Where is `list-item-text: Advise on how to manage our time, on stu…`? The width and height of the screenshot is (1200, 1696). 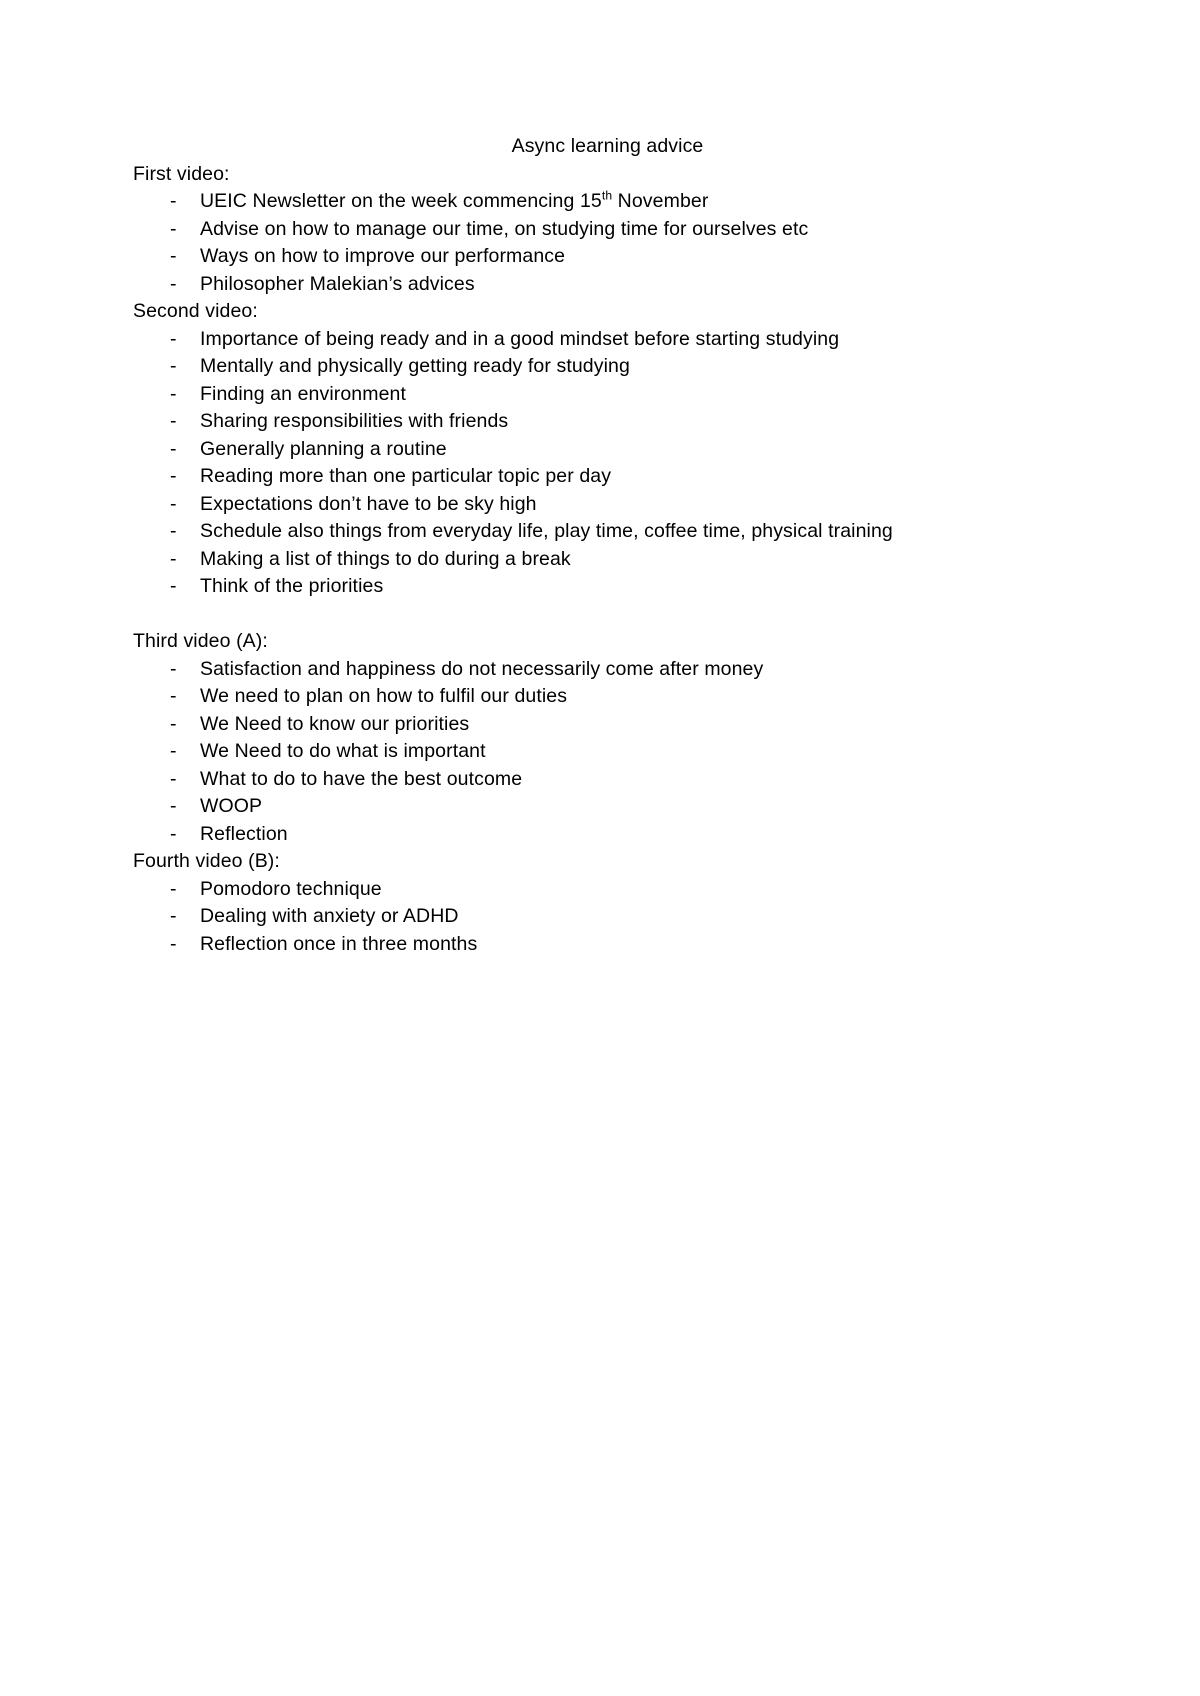
list-item-text: Advise on how to manage our time, on stu… is located at coordinates (504, 228).